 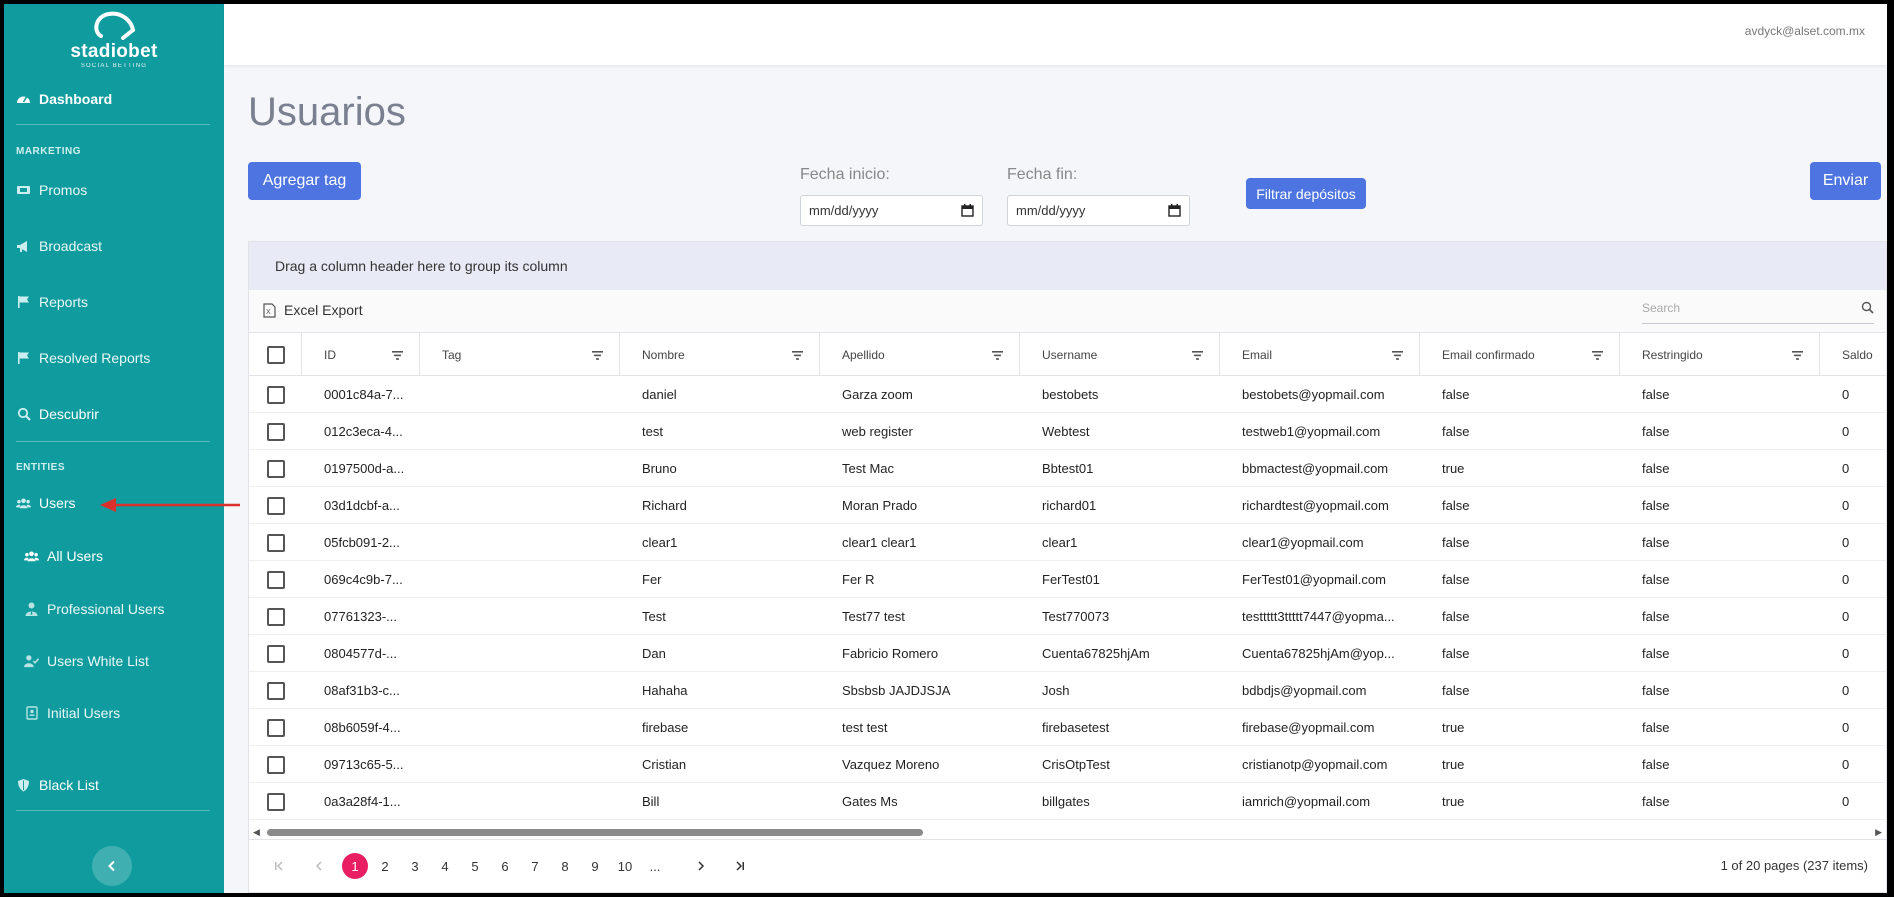 I want to click on column-header-restringido: Restringido, so click(x=1720, y=354).